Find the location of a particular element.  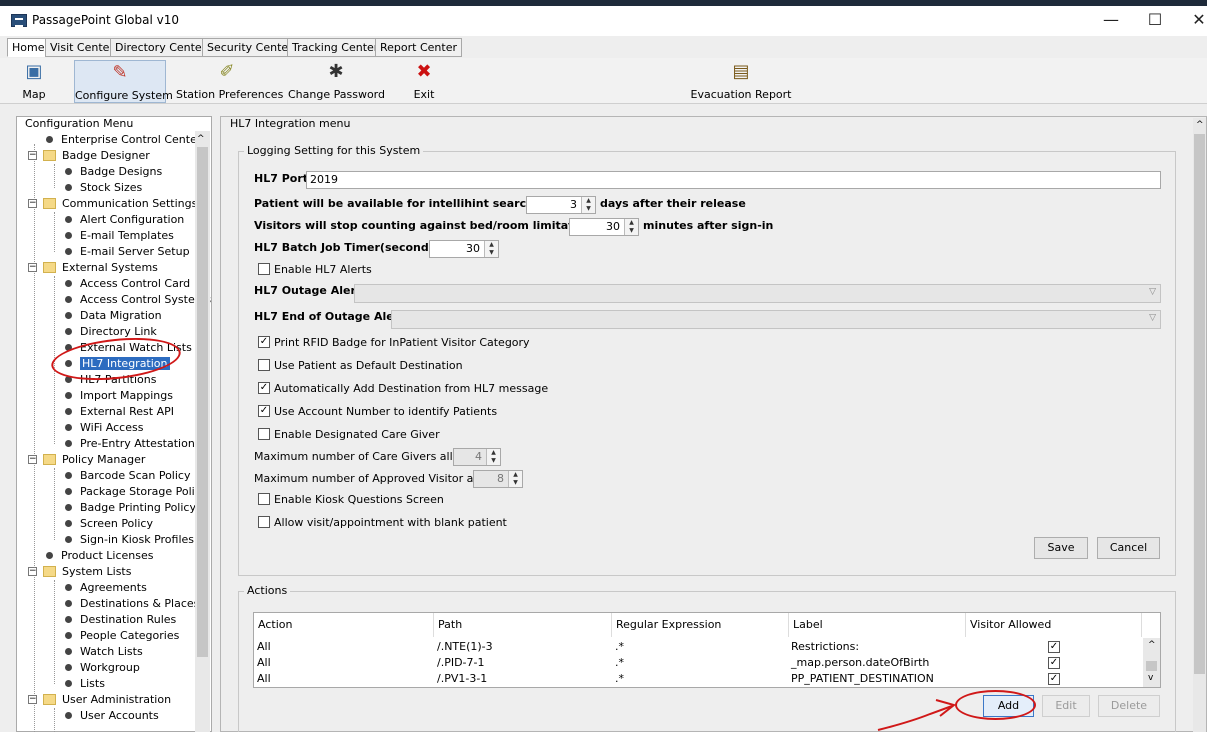

tree-item: Destinations & Places is located at coordinates (132, 604).